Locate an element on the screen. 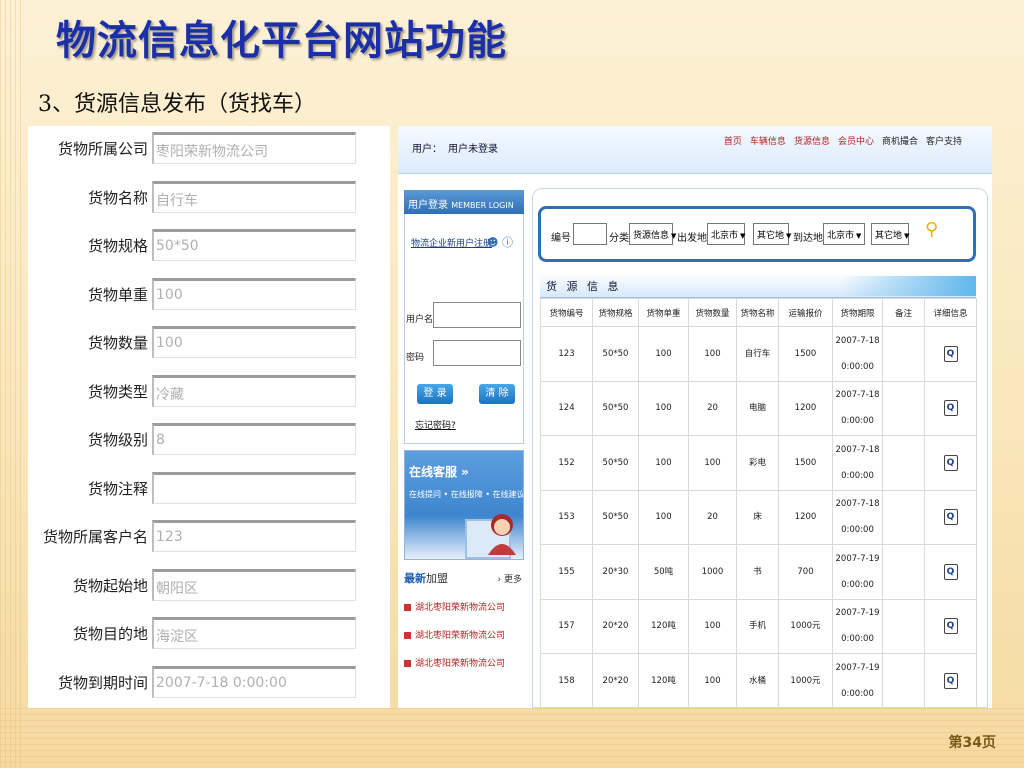 The width and height of the screenshot is (1024, 768). nav-cargo: 货源信息 is located at coordinates (812, 142).